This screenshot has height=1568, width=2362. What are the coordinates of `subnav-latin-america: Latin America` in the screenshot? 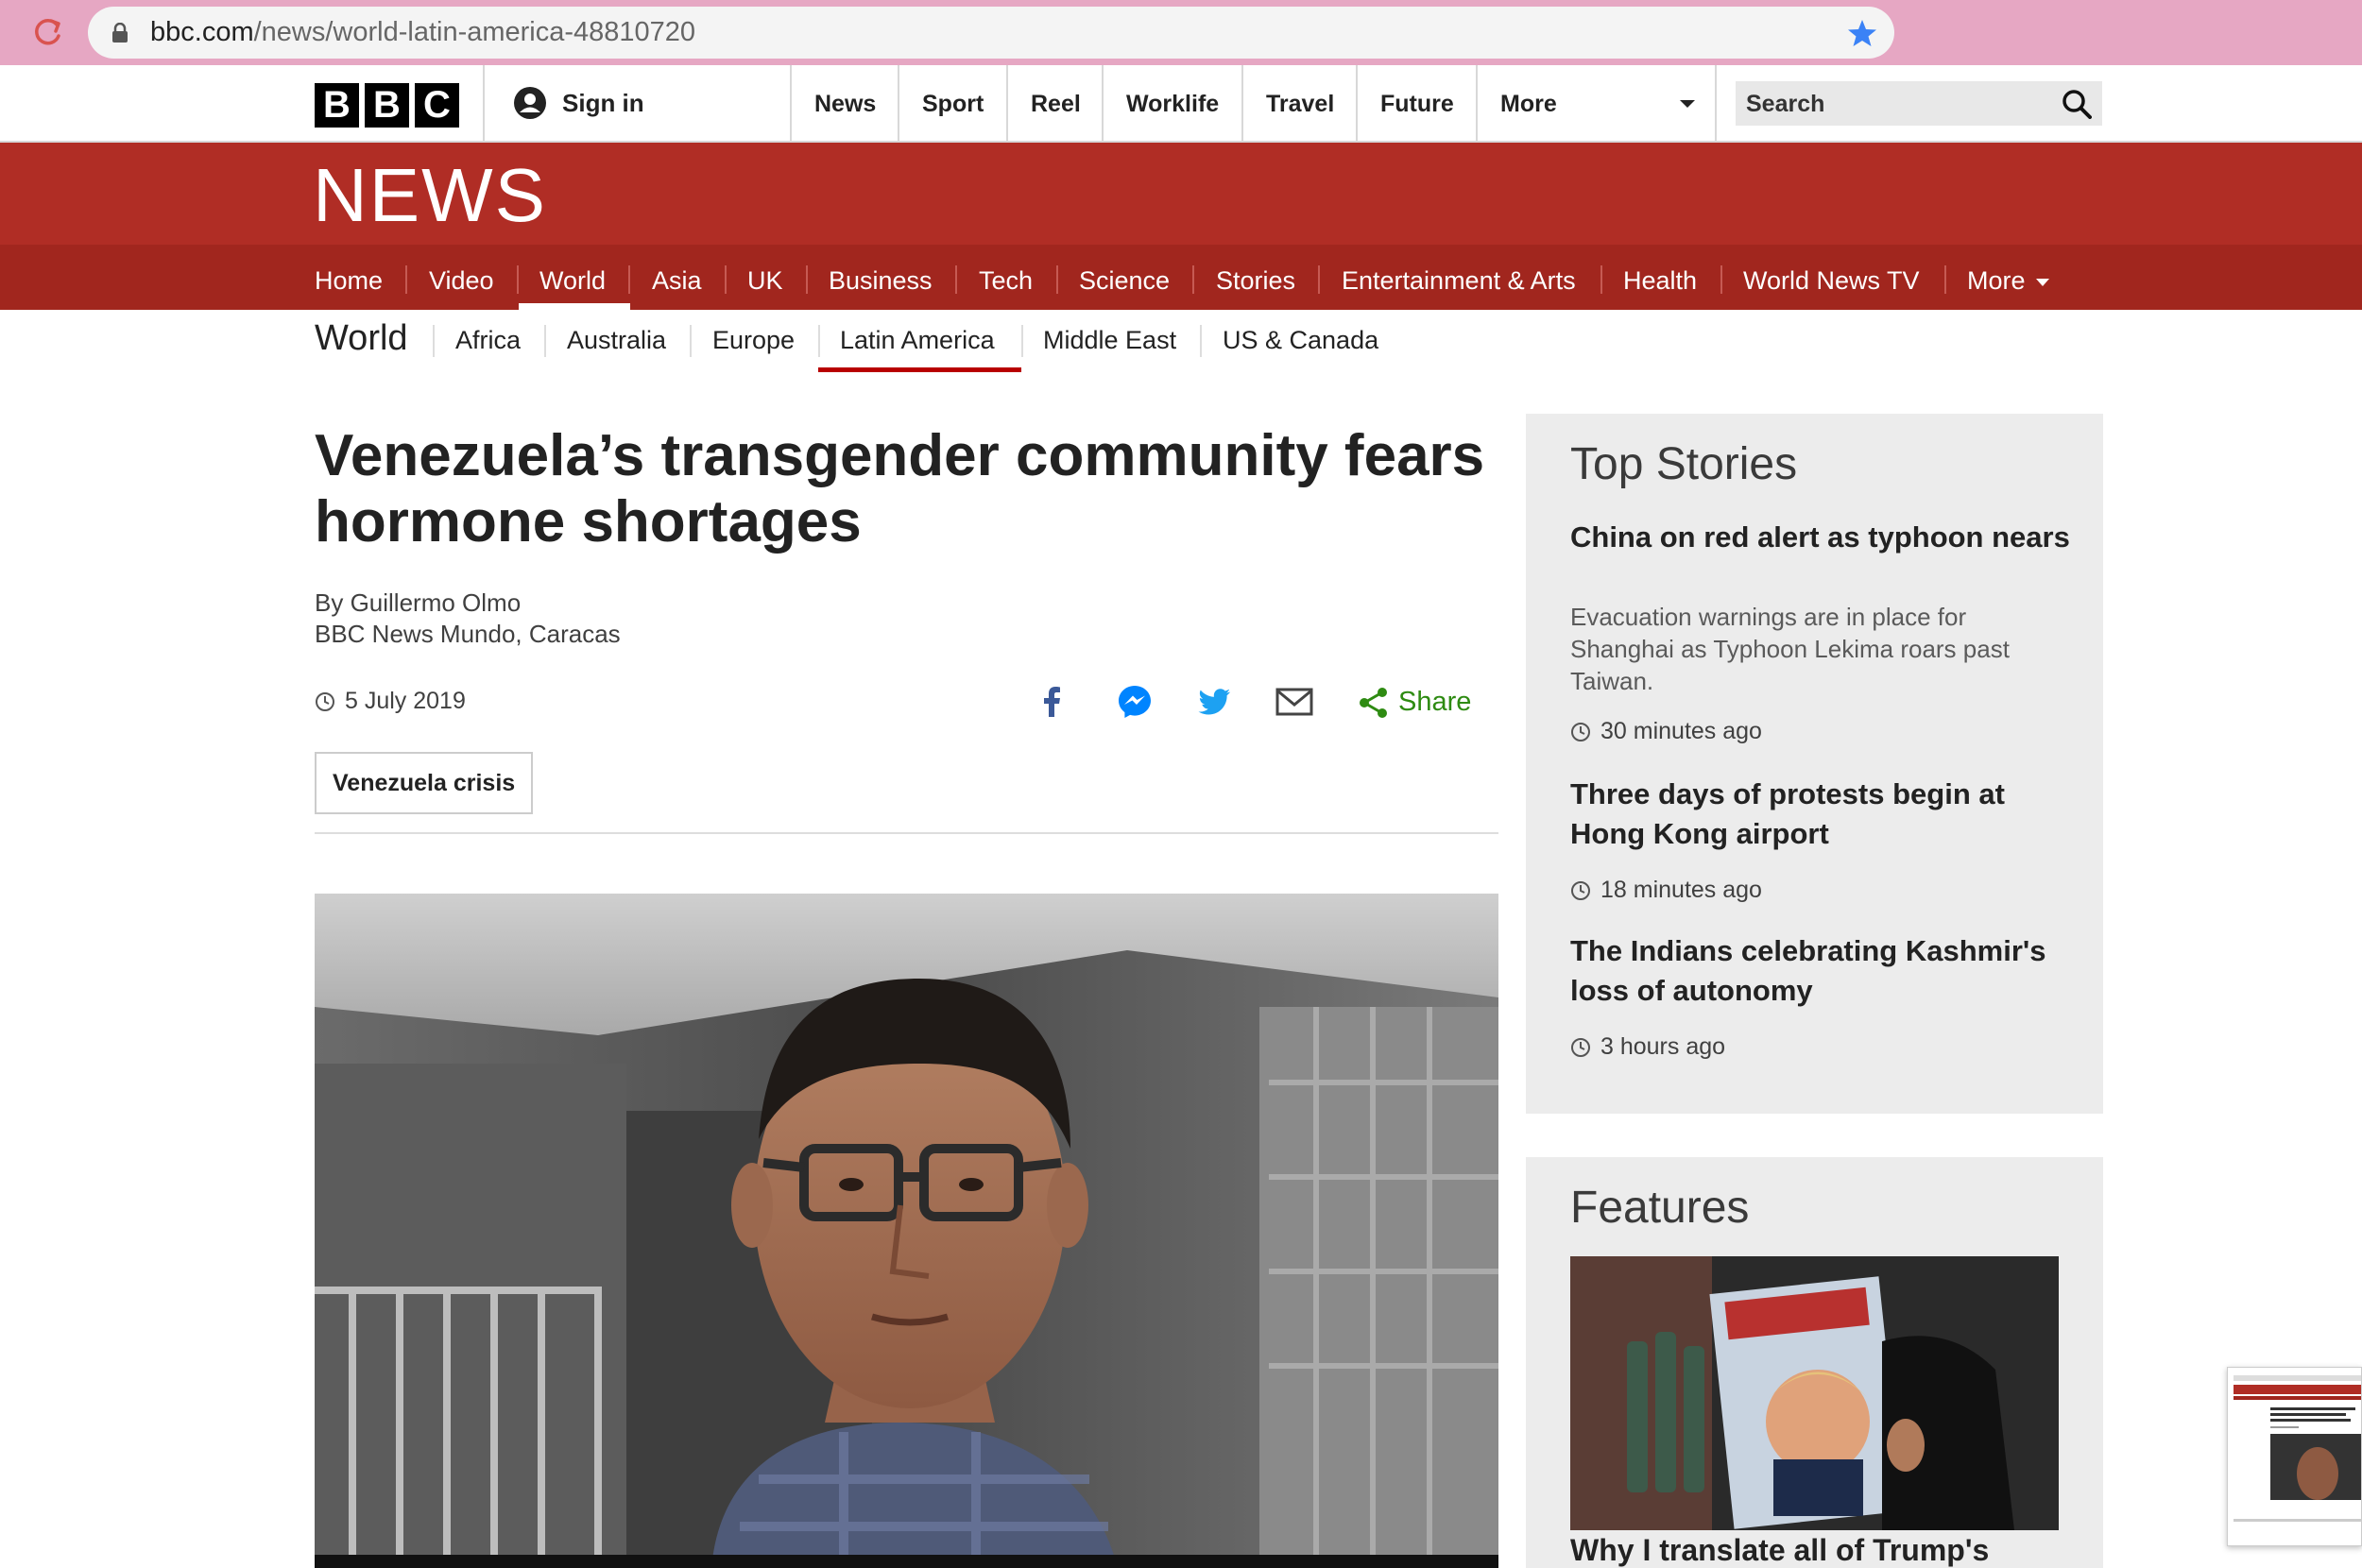 It's located at (917, 340).